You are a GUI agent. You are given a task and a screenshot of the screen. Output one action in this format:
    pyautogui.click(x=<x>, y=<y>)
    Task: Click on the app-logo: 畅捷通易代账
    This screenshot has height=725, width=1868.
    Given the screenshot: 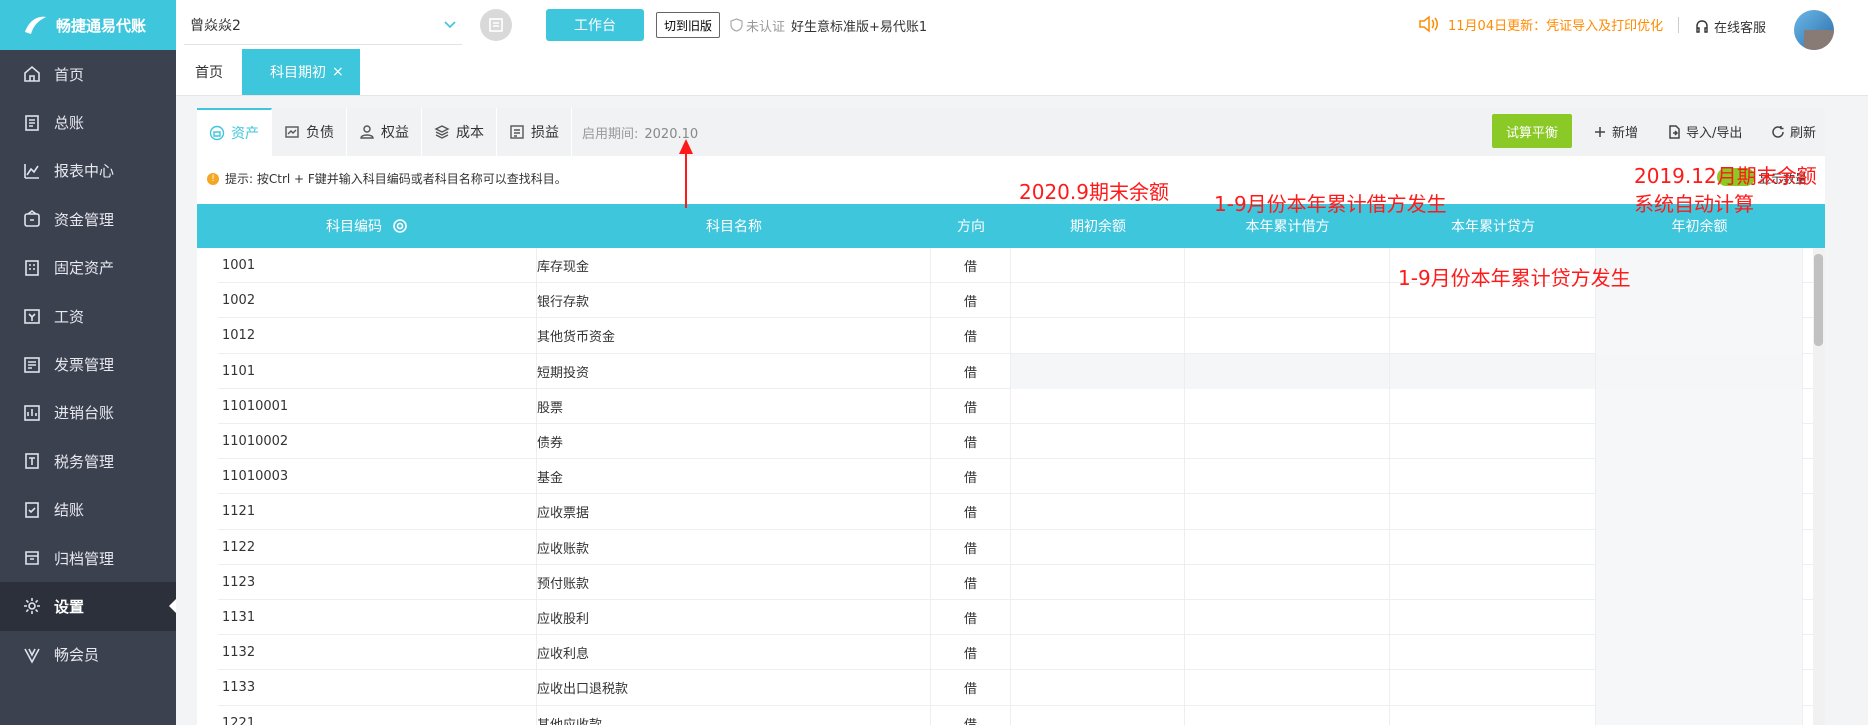 What is the action you would take?
    pyautogui.click(x=88, y=25)
    